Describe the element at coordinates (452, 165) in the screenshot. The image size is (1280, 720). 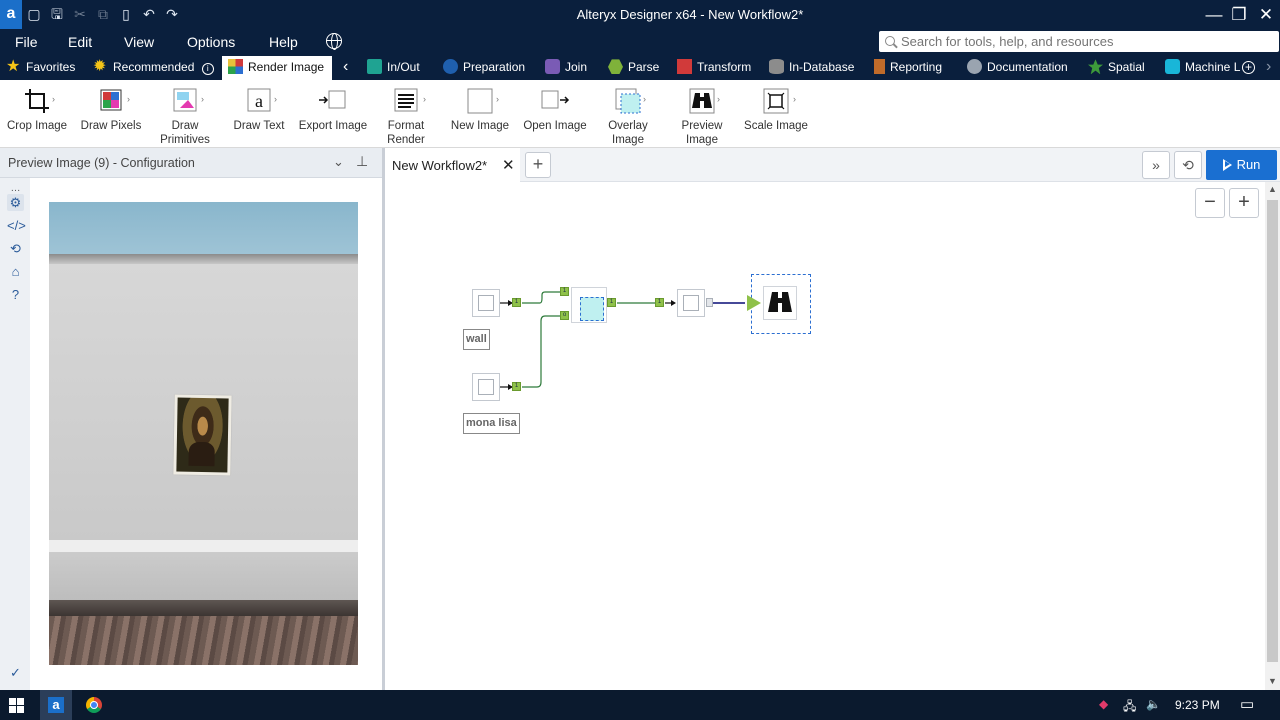
I see `tab-new-workflow2: New Workflow2* ✕` at that location.